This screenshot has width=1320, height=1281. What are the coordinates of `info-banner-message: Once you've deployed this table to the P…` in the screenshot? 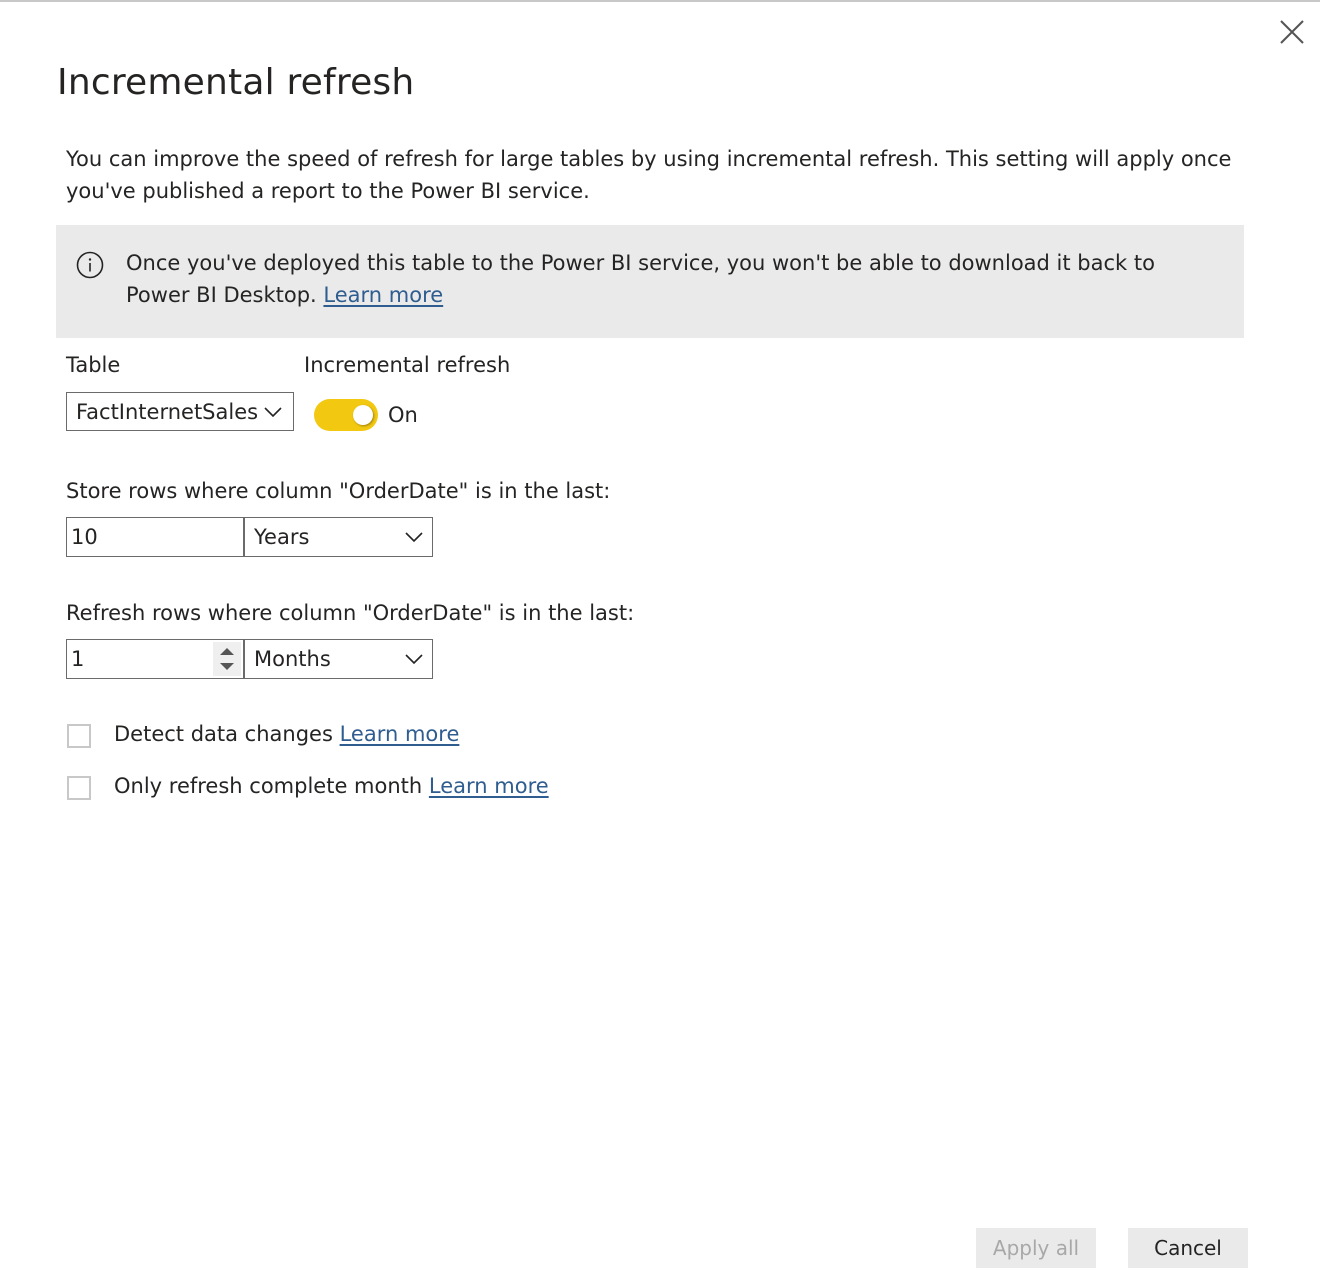 It's located at (640, 279).